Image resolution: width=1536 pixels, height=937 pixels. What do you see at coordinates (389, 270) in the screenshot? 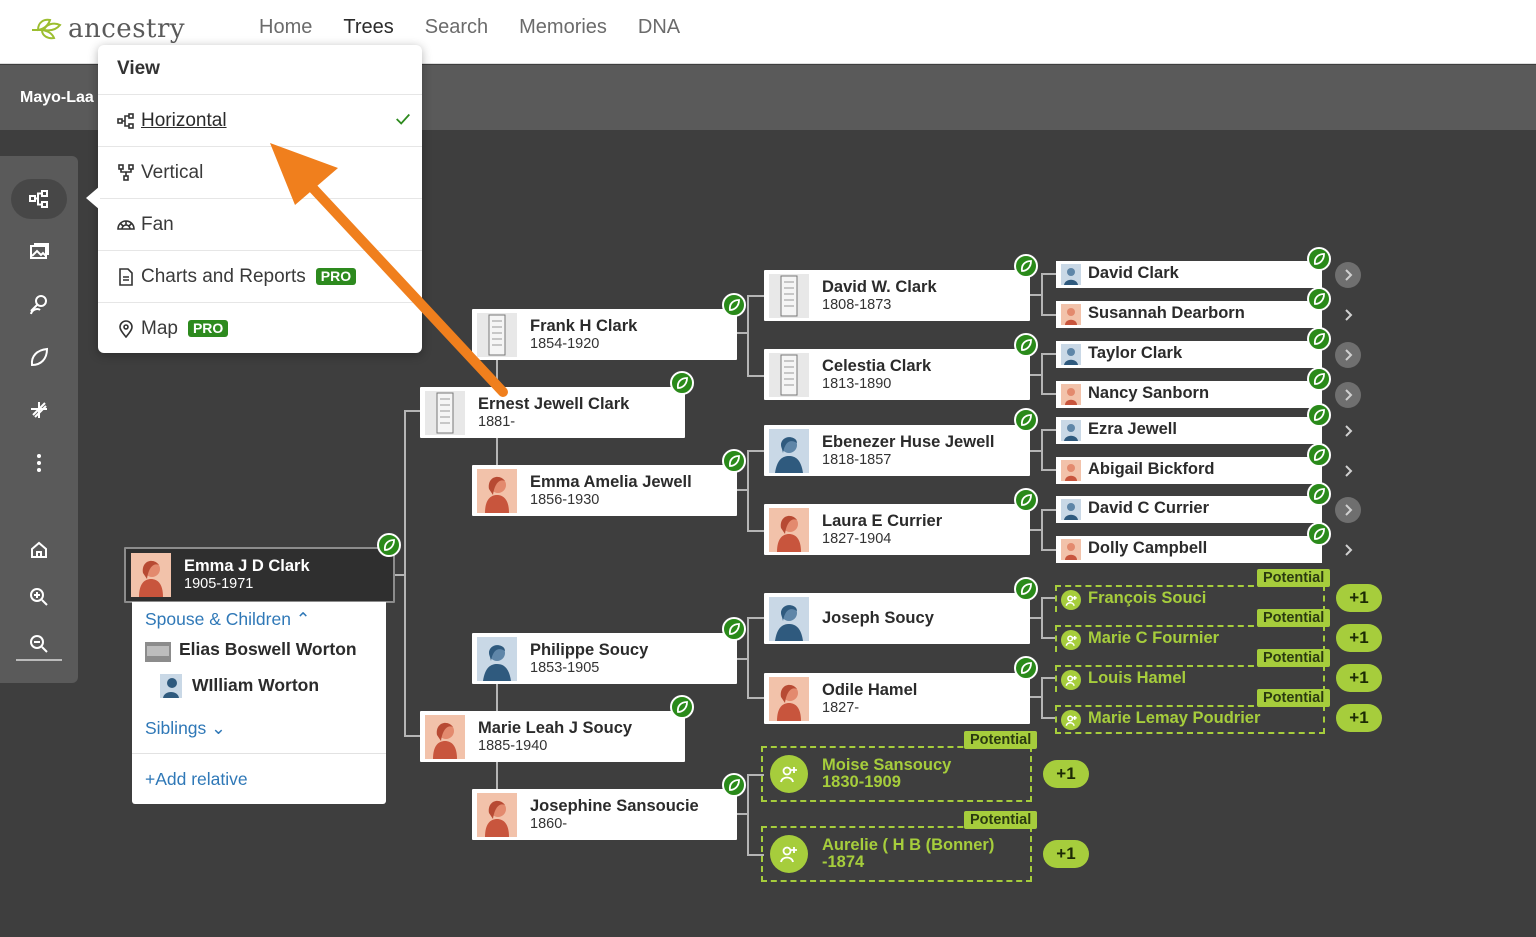
I see `orange-arrow-annotation` at bounding box center [389, 270].